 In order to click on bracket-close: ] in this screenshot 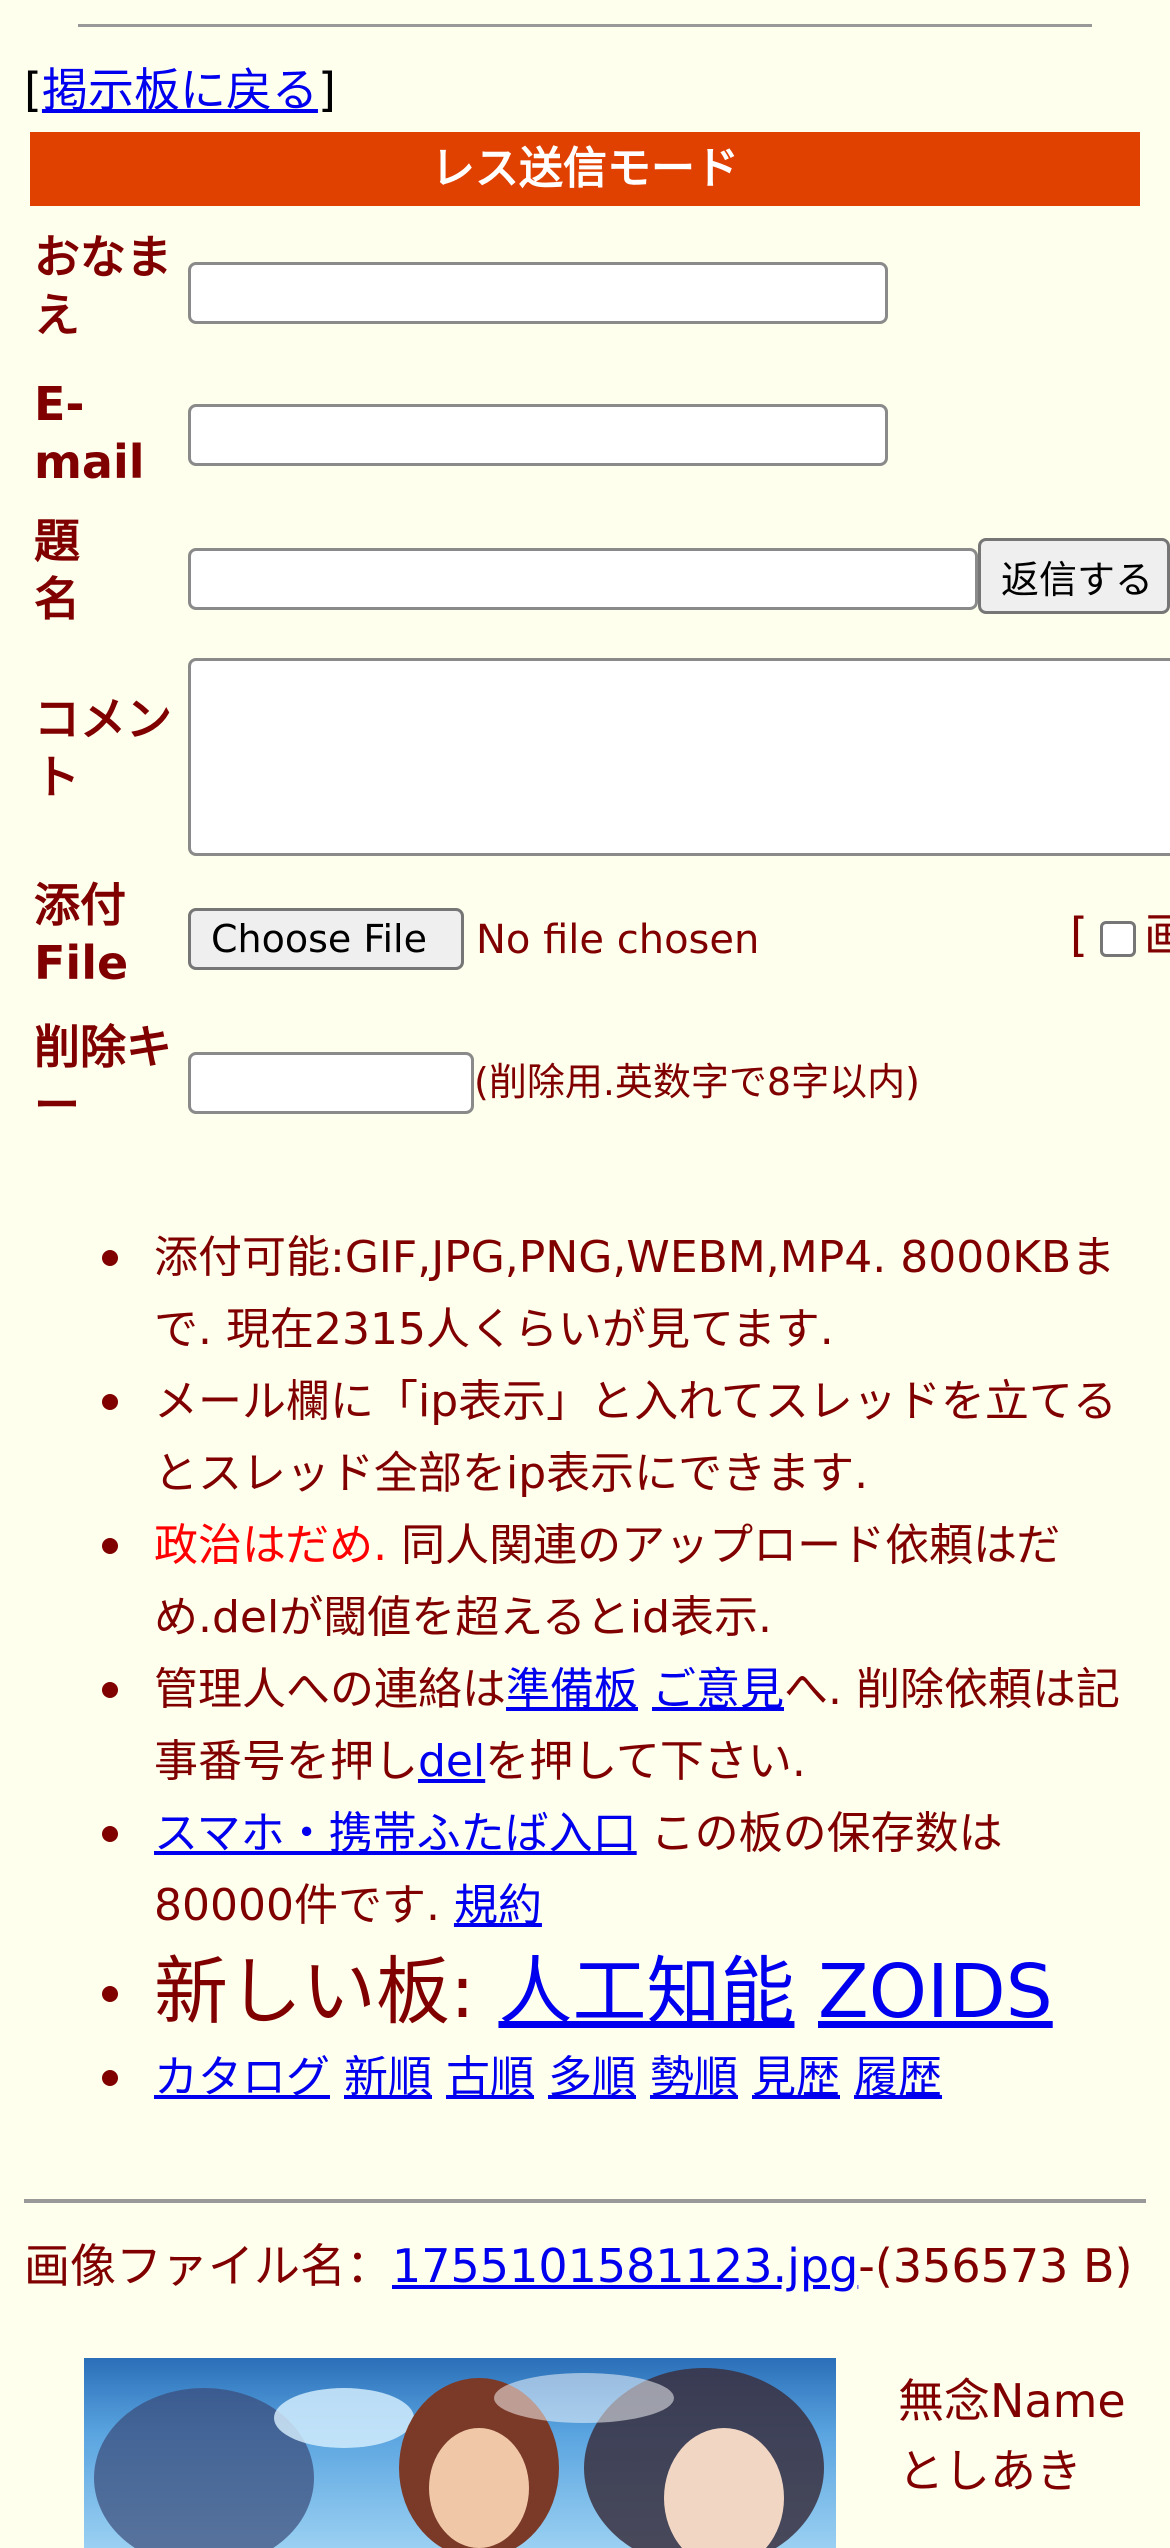, I will do `click(326, 90)`.